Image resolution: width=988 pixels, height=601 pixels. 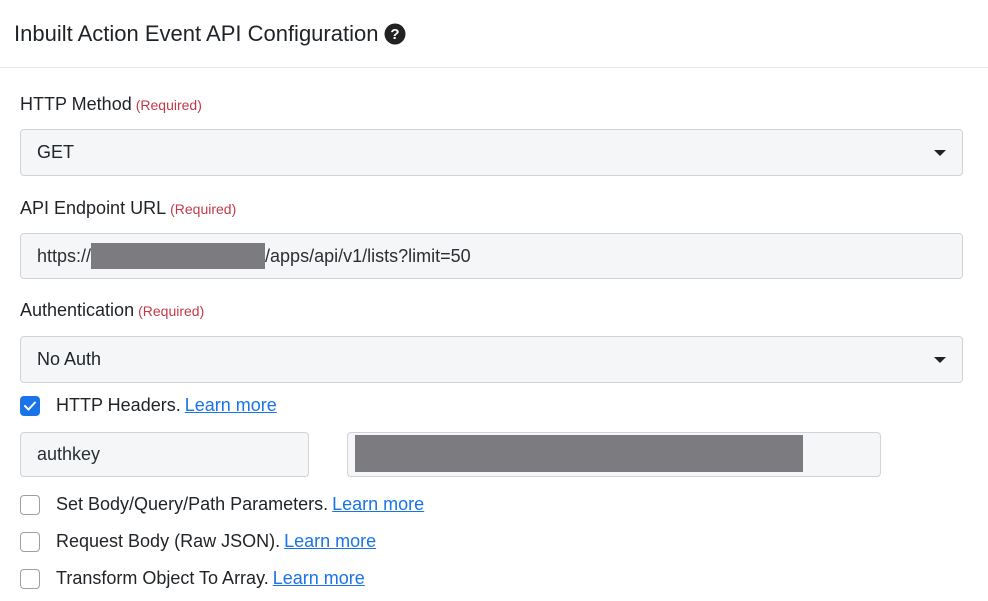 What do you see at coordinates (368, 255) in the screenshot?
I see `url-suffix: /apps/api/v1/lists?limit=50` at bounding box center [368, 255].